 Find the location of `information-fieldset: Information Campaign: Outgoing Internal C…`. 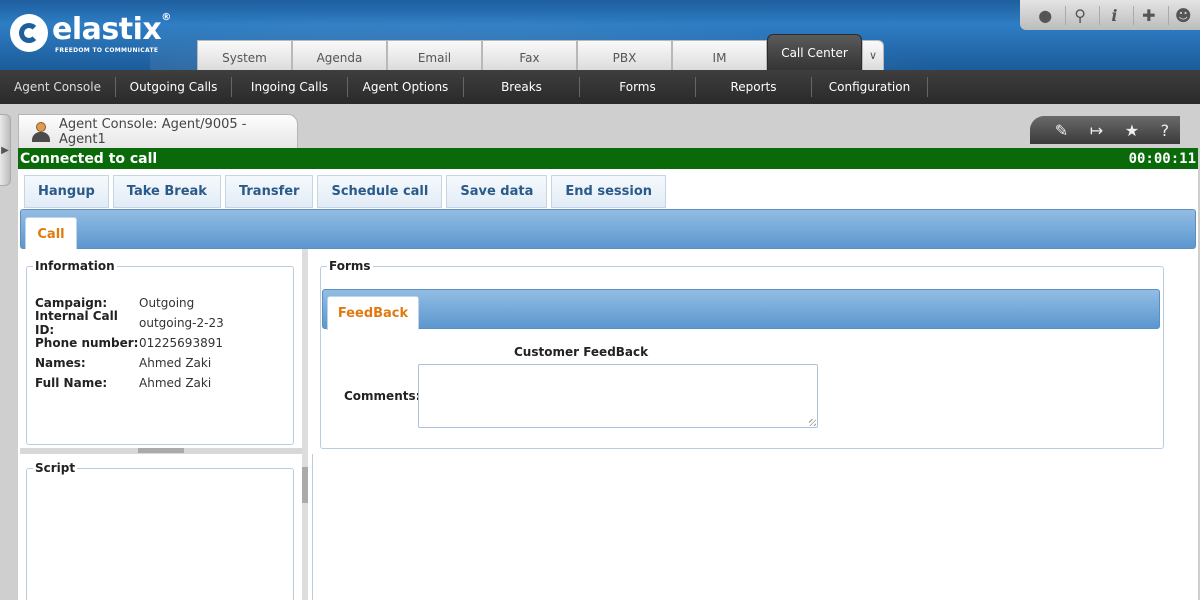

information-fieldset: Information Campaign: Outgoing Internal C… is located at coordinates (160, 352).